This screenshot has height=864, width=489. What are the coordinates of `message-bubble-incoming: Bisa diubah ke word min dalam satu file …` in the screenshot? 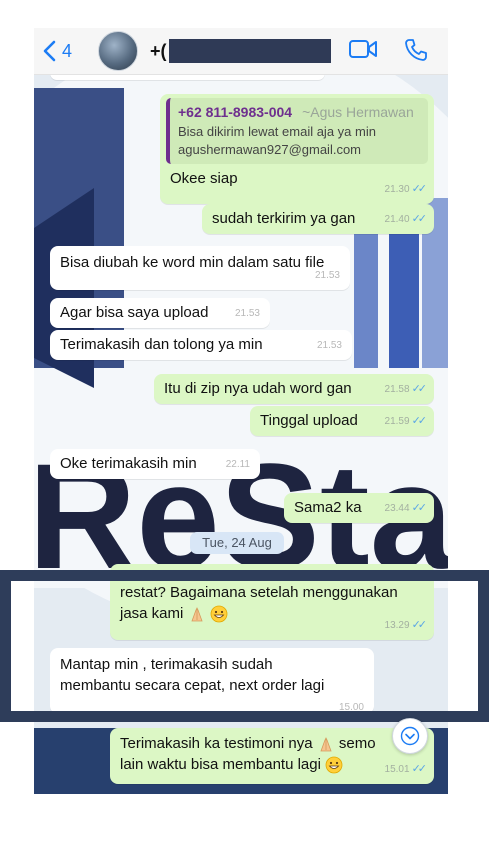 It's located at (200, 268).